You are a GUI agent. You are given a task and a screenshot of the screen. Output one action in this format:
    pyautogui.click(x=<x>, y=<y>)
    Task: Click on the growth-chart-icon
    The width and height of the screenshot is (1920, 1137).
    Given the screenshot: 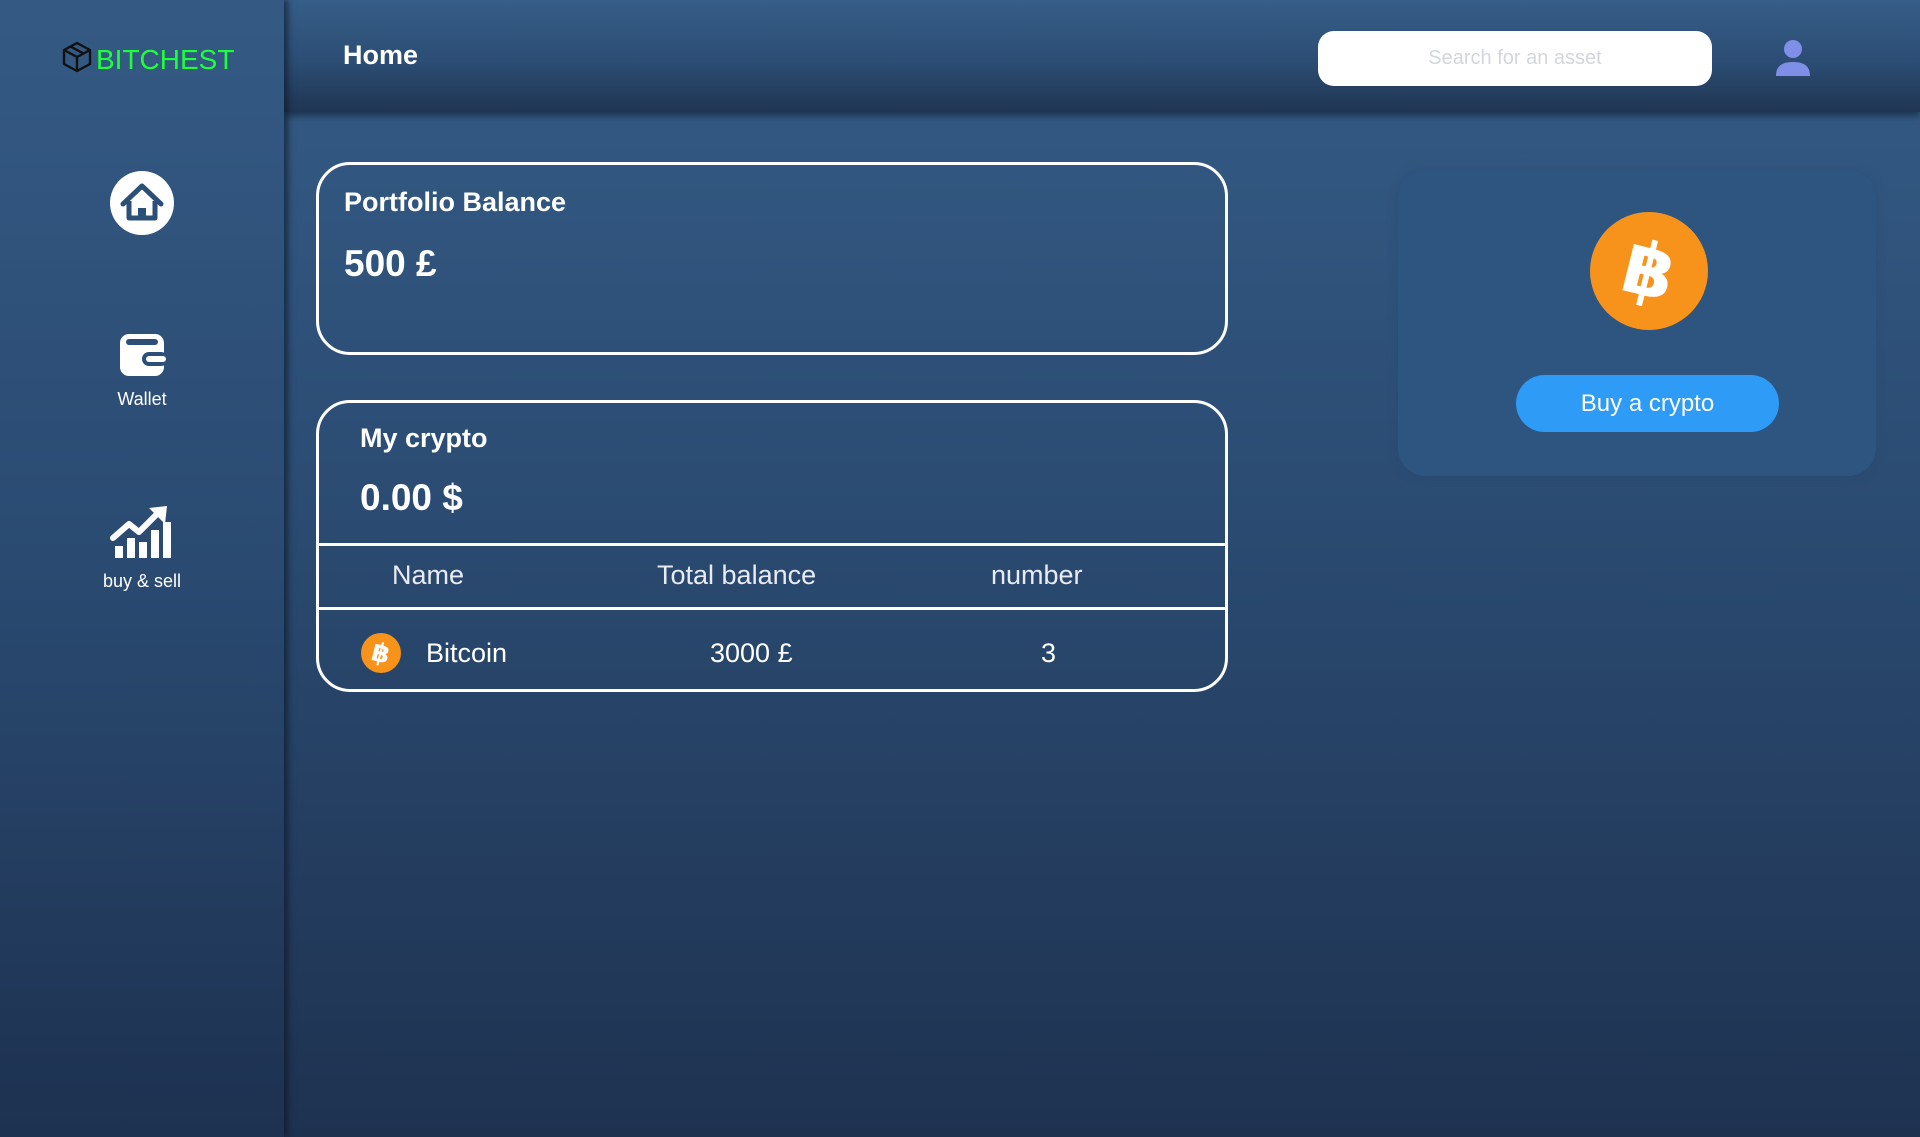 What is the action you would take?
    pyautogui.click(x=142, y=533)
    